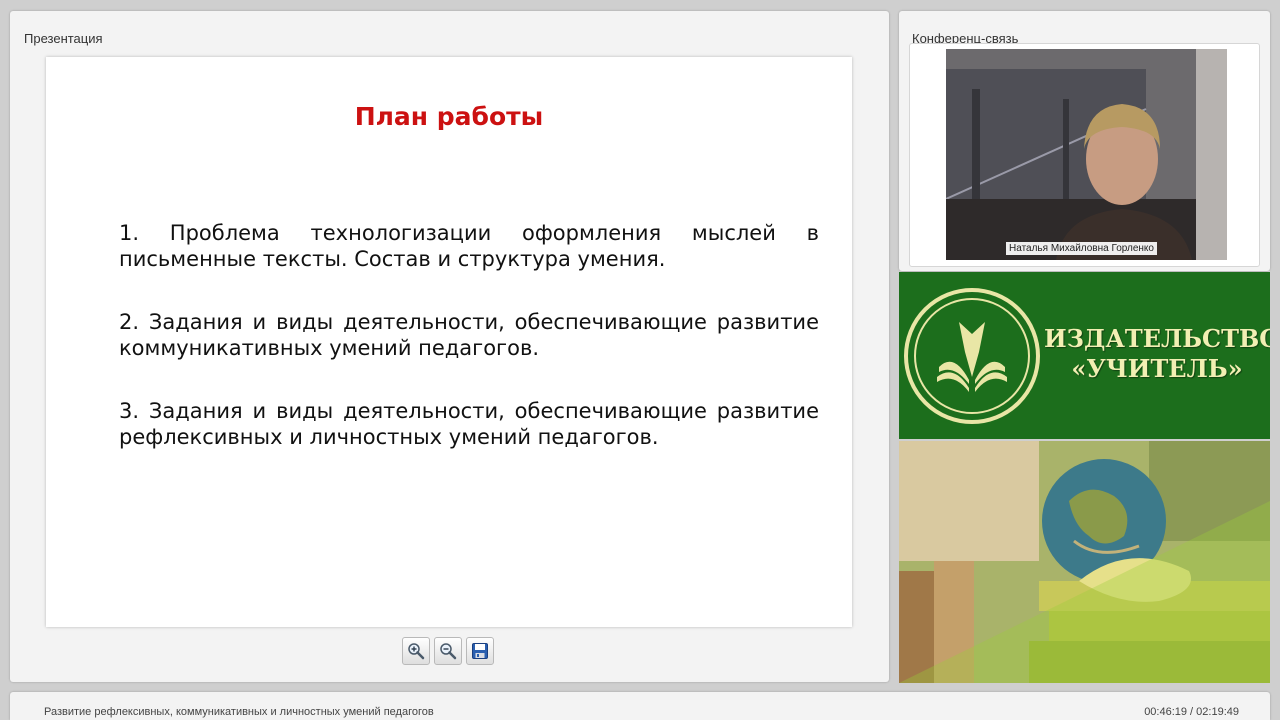 The width and height of the screenshot is (1280, 720). What do you see at coordinates (1191, 712) in the screenshot?
I see `playback-time: 00:46:19 / 02:19:49` at bounding box center [1191, 712].